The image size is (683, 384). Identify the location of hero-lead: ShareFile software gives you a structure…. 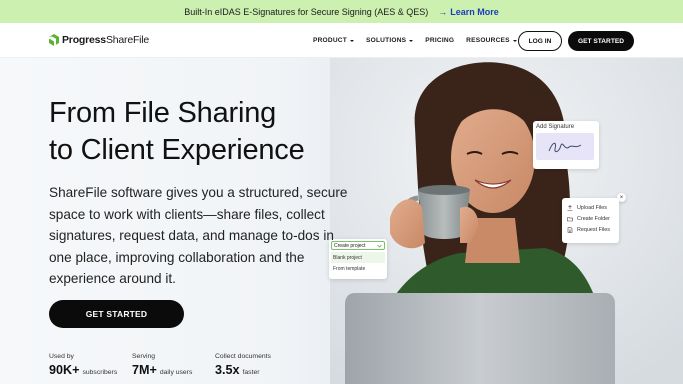
(198, 235).